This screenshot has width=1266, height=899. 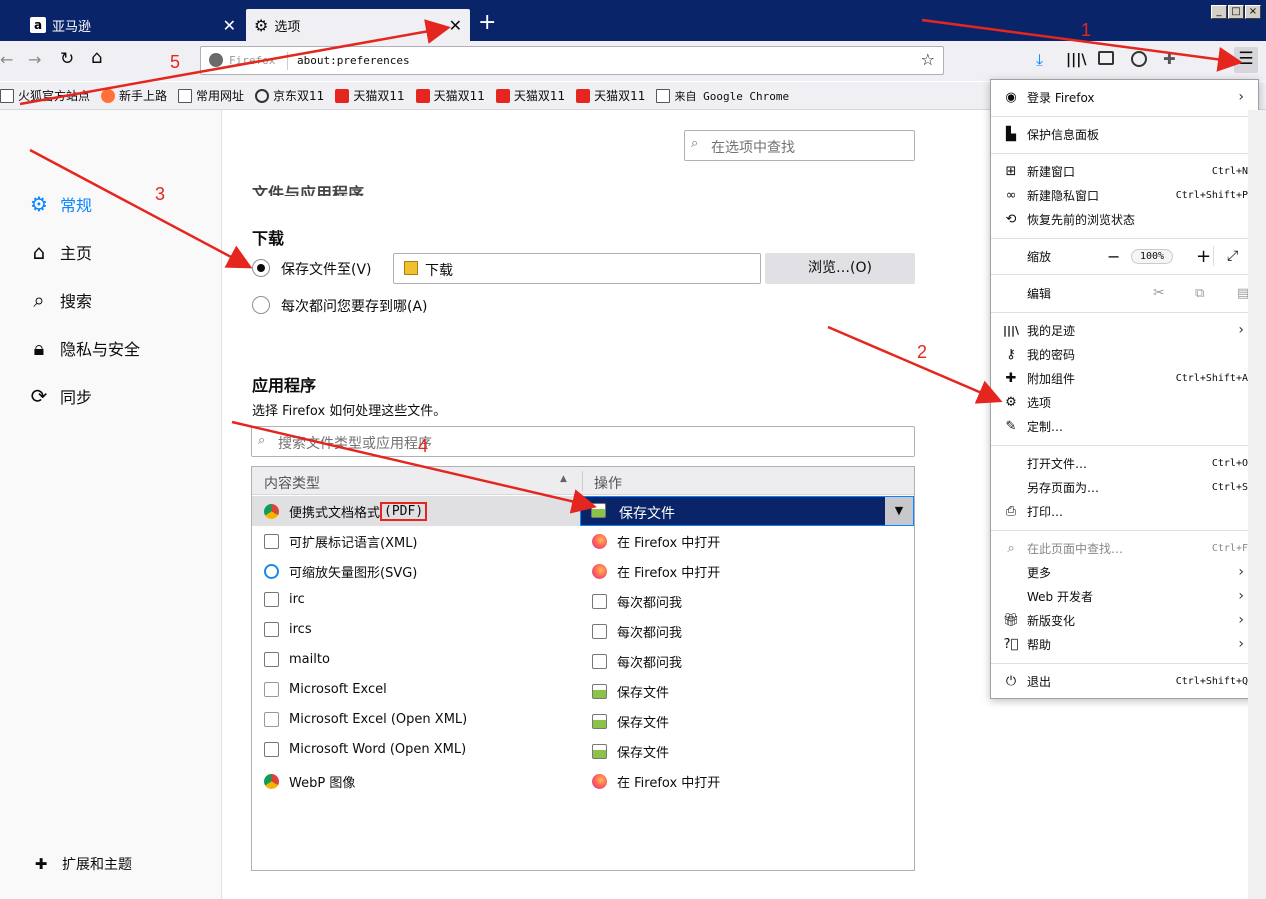 I want to click on annotation-number: 1, so click(x=1086, y=30).